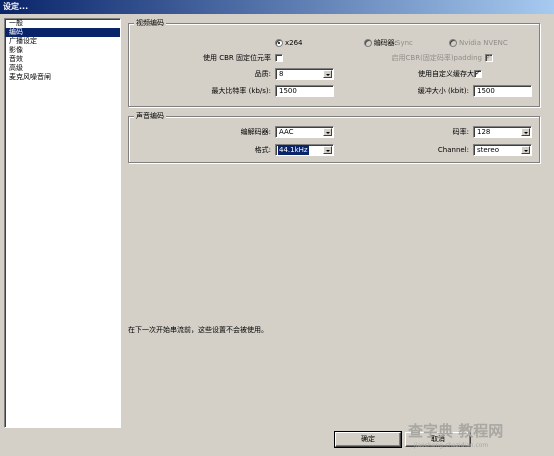 The image size is (554, 456). Describe the element at coordinates (62, 68) in the screenshot. I see `nav-item-advanced: 高级` at that location.